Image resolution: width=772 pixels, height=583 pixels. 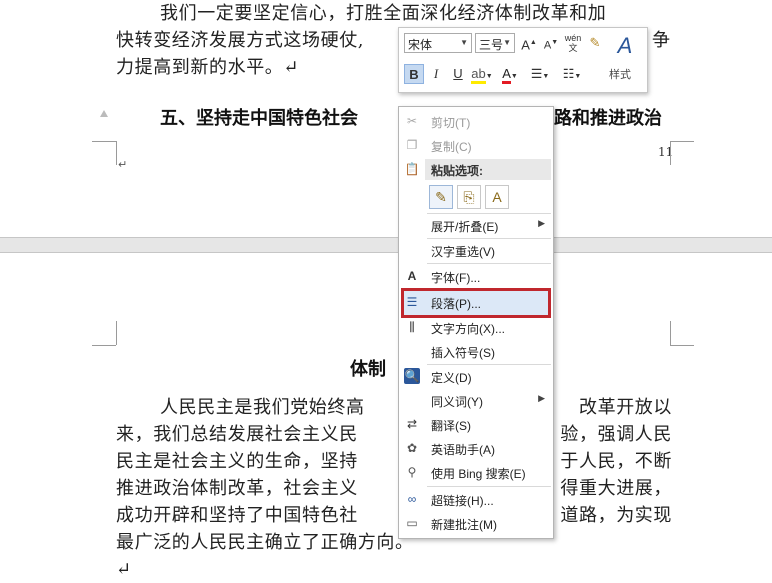 What do you see at coordinates (262, 407) in the screenshot?
I see `para2-line-1: 人民民主是我们党始终高` at bounding box center [262, 407].